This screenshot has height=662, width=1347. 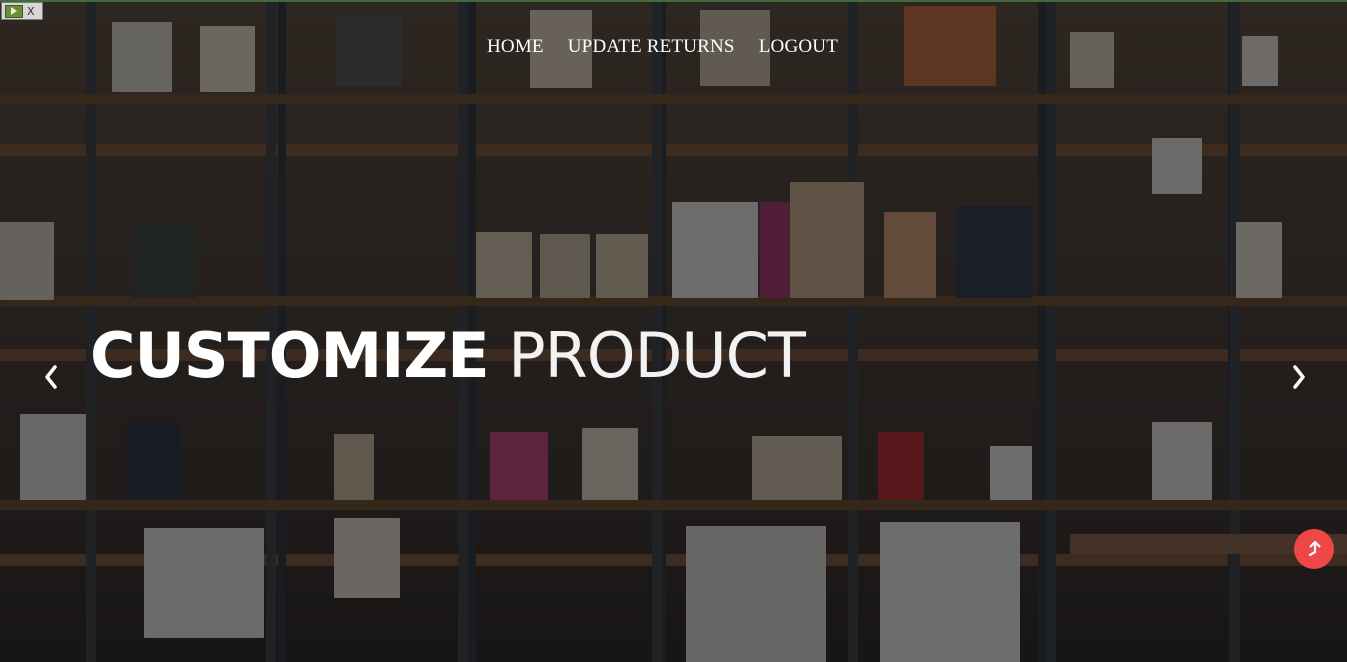 I want to click on hero-title-bold: CUSTOMIZE, so click(x=290, y=355).